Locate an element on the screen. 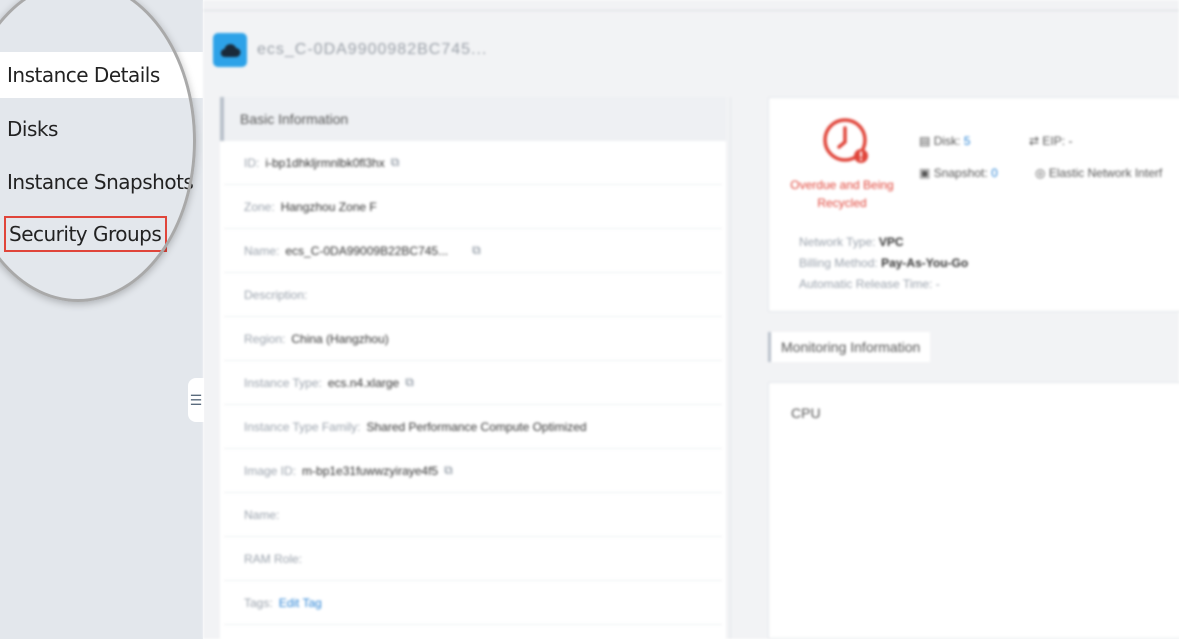 The height and width of the screenshot is (639, 1179). stat-value: - is located at coordinates (1070, 141).